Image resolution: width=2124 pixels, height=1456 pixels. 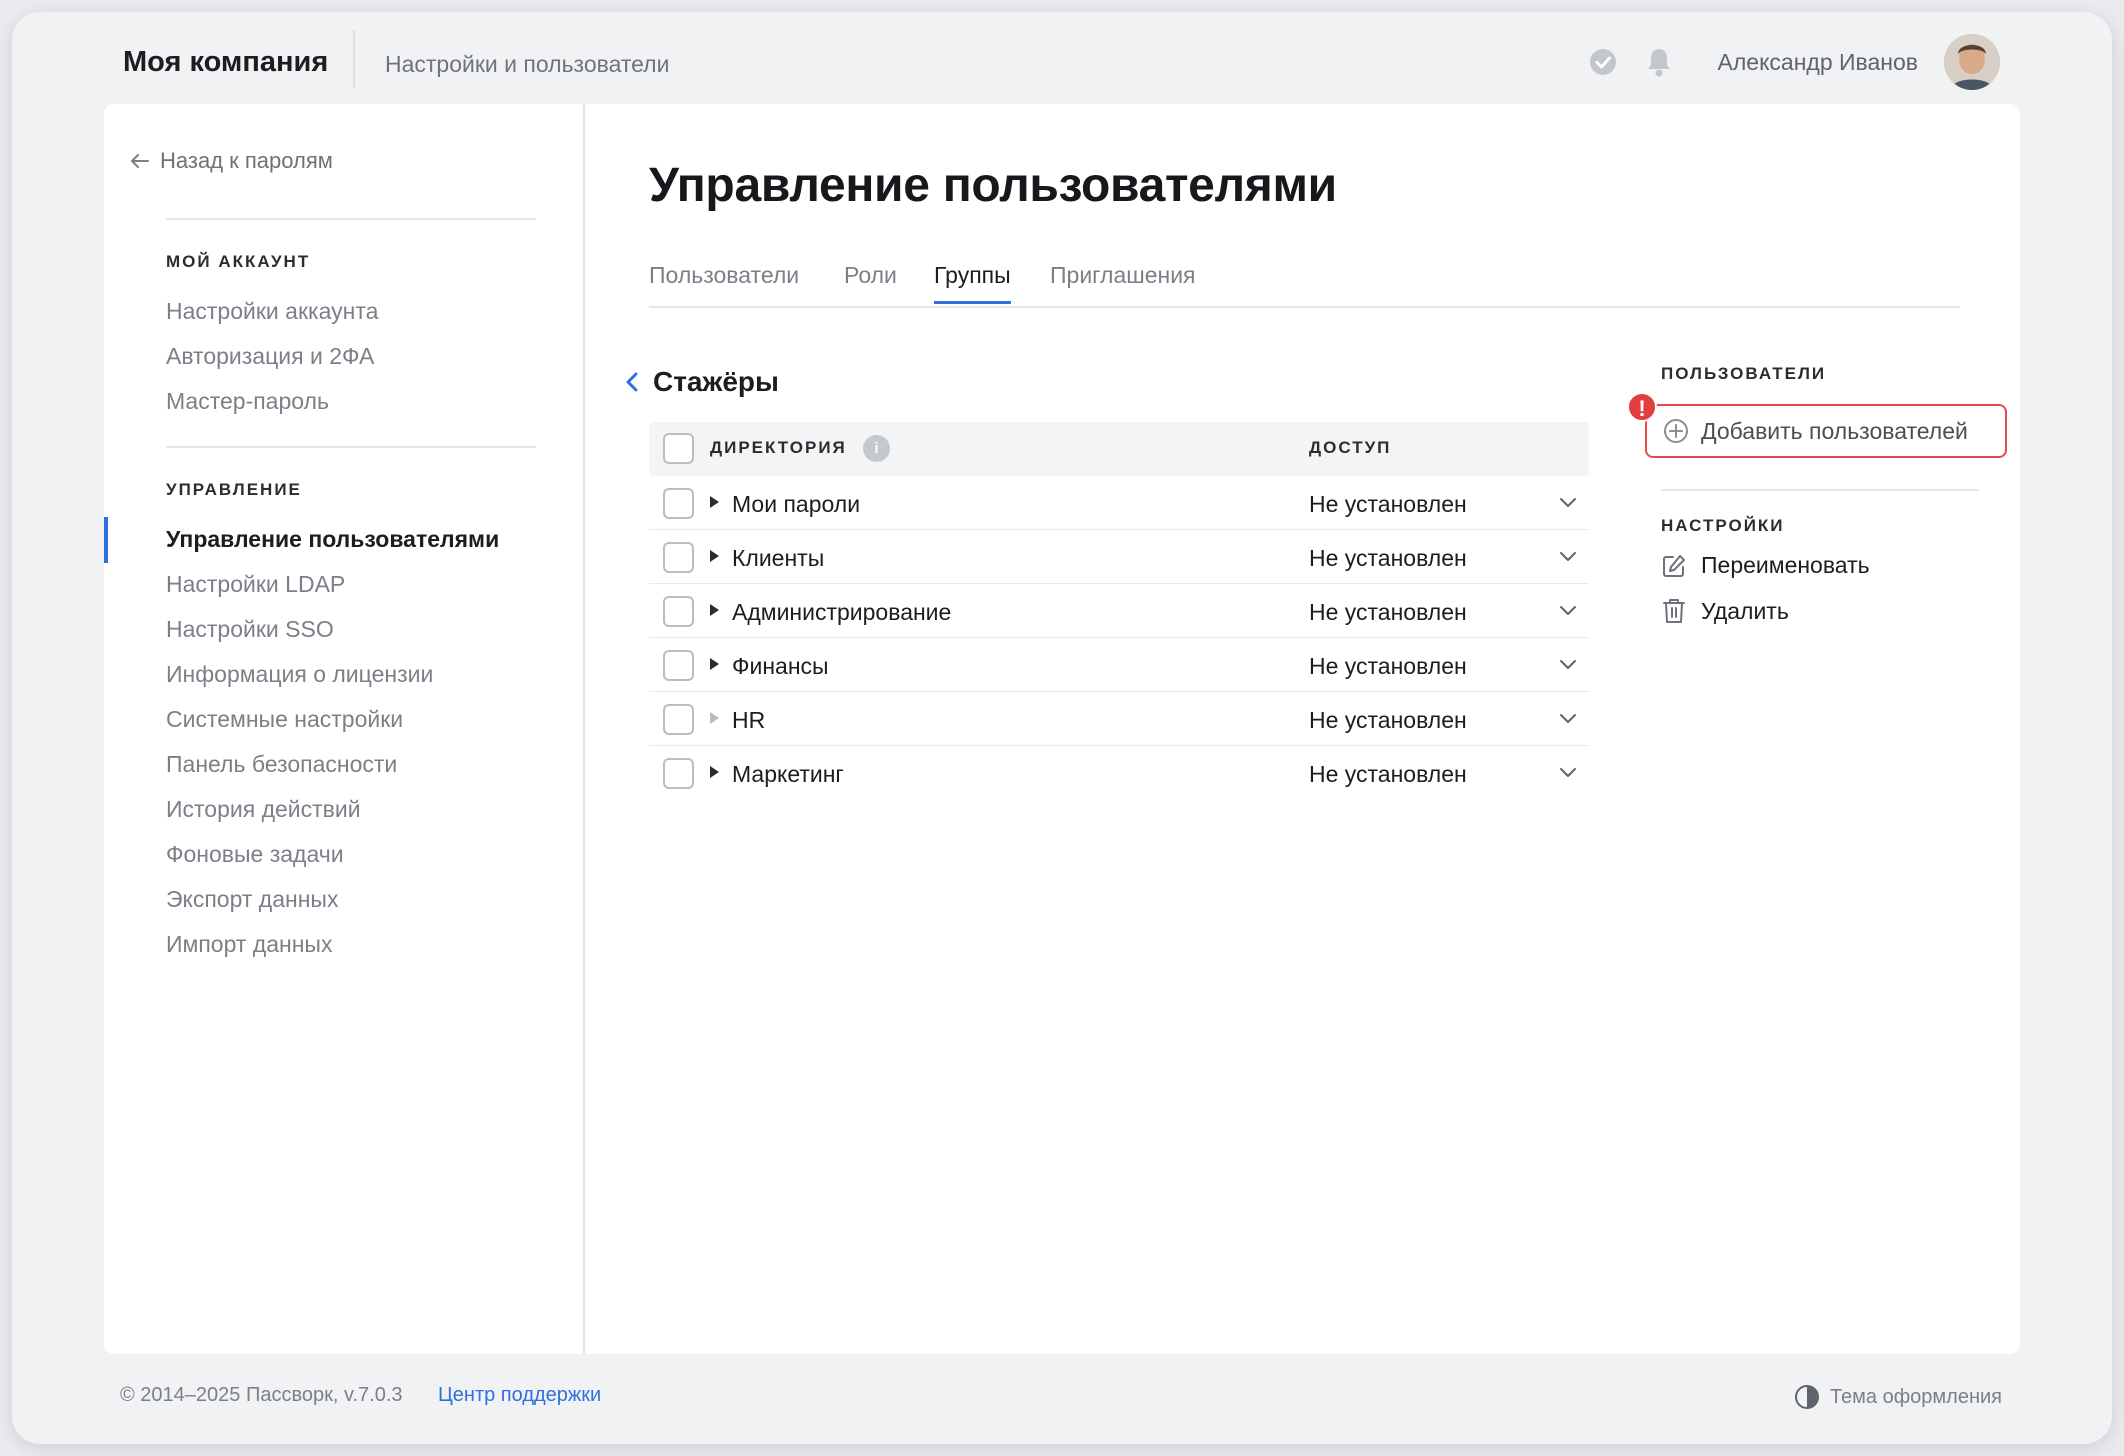 I want to click on page-title: Управление пользователями, so click(x=993, y=185).